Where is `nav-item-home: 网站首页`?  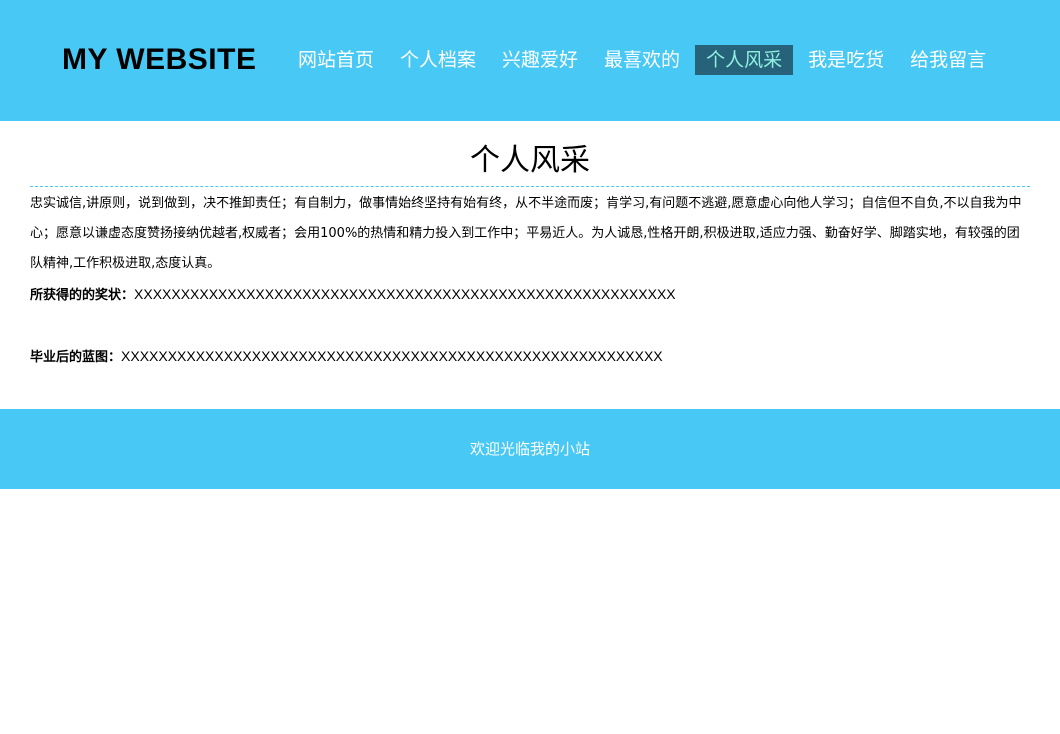
nav-item-home: 网站首页 is located at coordinates (336, 60).